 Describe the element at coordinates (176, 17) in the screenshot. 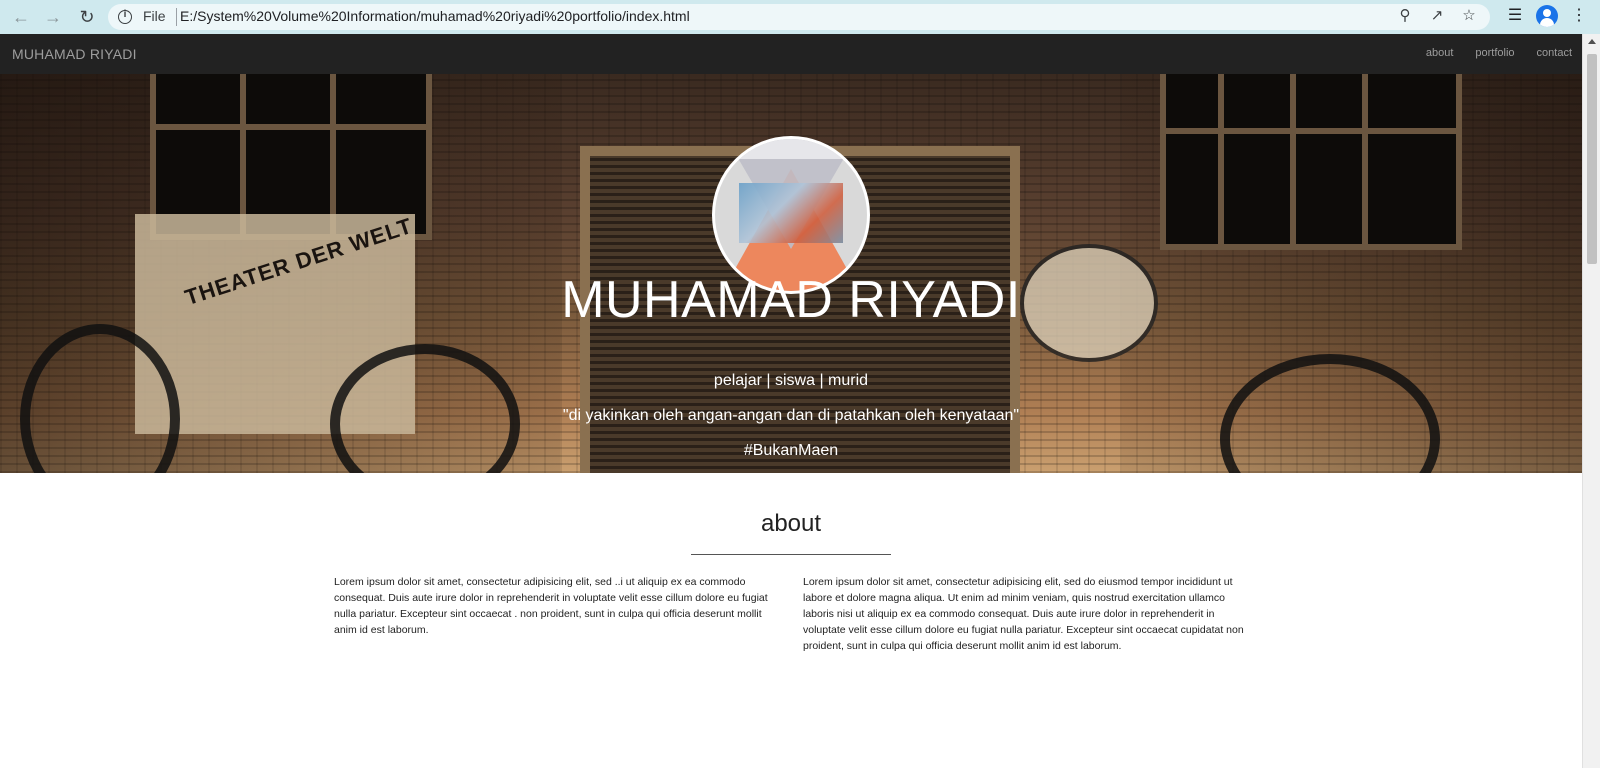

I see `separator` at that location.